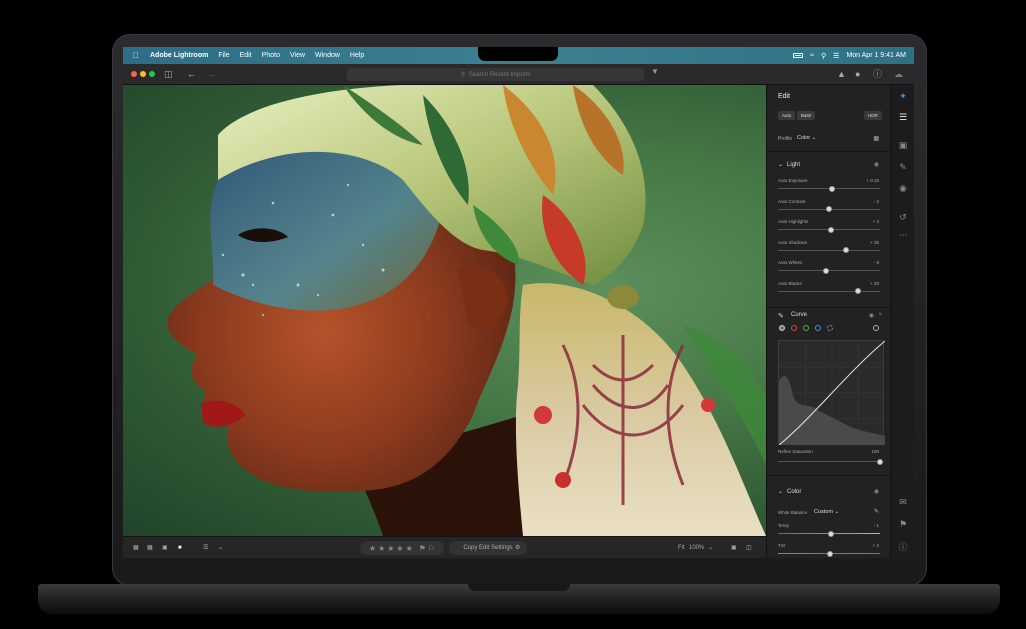 The width and height of the screenshot is (1026, 629). I want to click on window-zoom-button, so click(152, 74).